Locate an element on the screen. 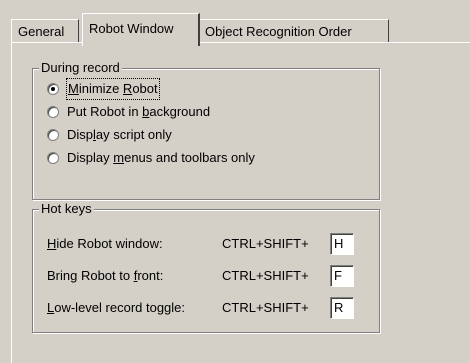 This screenshot has height=363, width=470. tab-general: General is located at coordinates (45, 30).